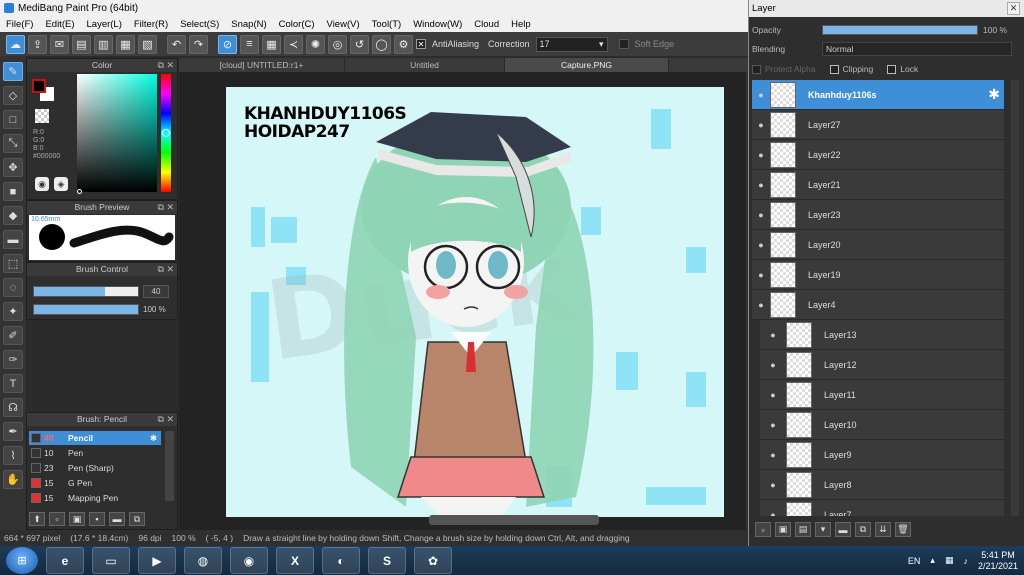  Describe the element at coordinates (892, 69) in the screenshot. I see `lock-checkbox` at that location.